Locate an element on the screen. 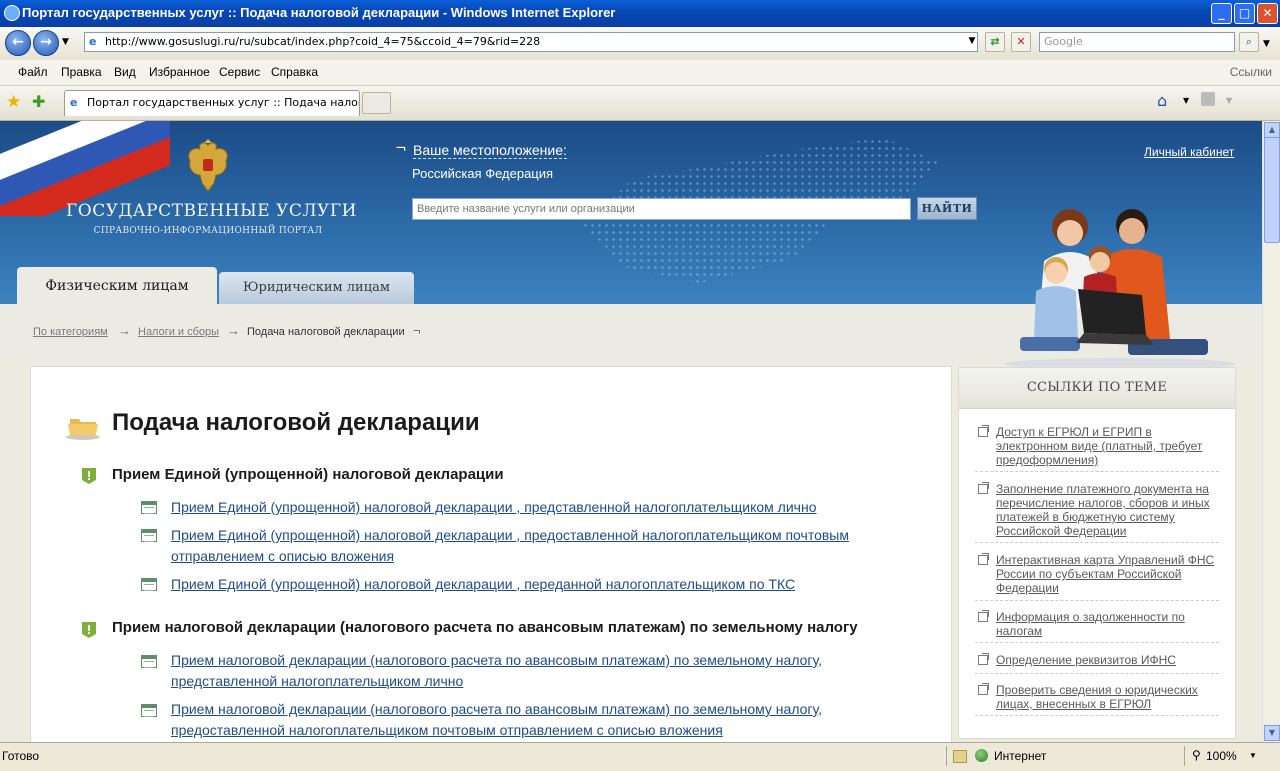  zoom-dropdown-icon: ▼ is located at coordinates (1253, 755).